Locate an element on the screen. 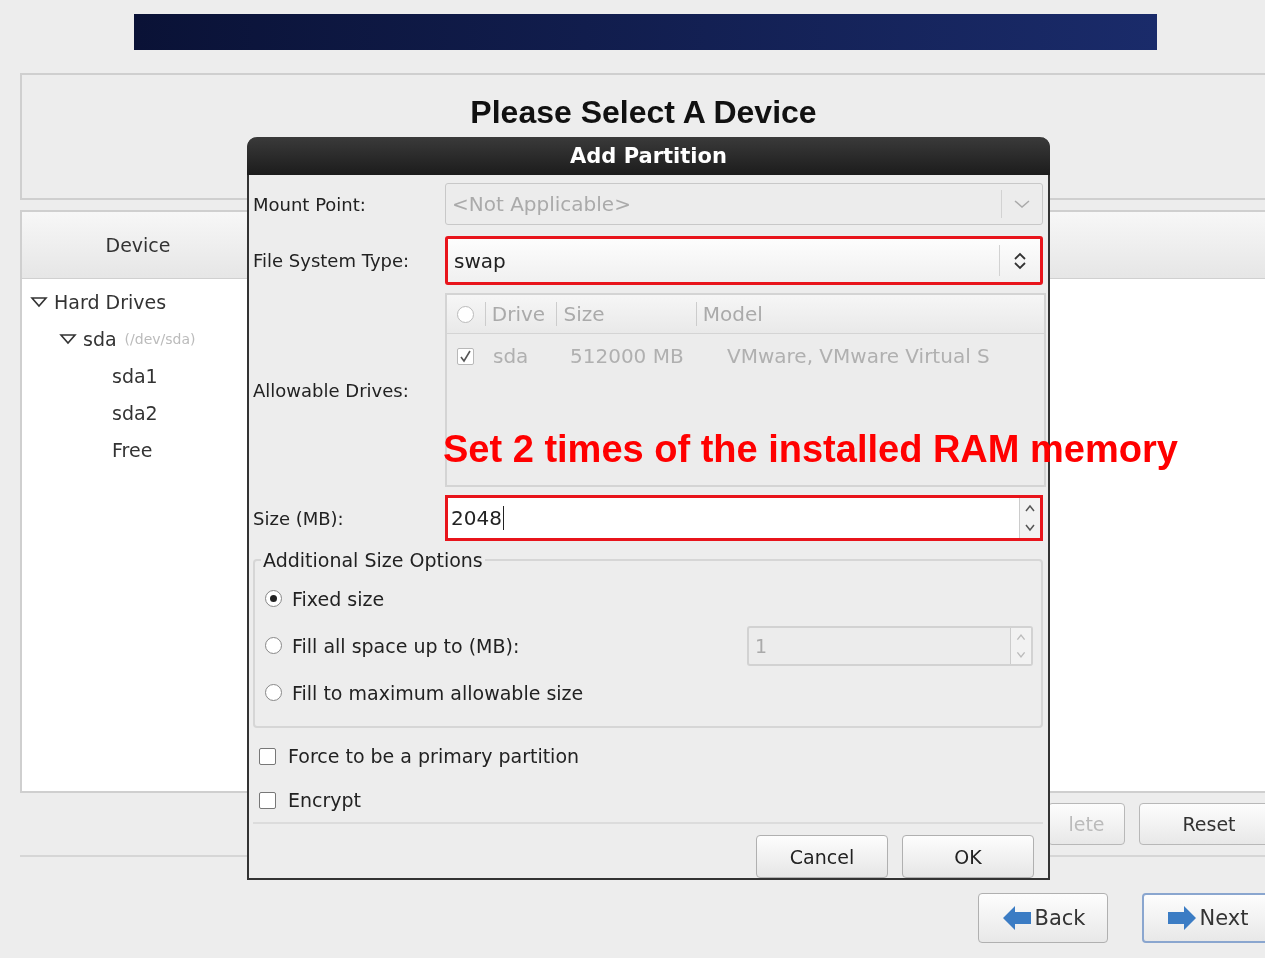 The width and height of the screenshot is (1265, 958). table-cell-text: sda is located at coordinates (511, 356).